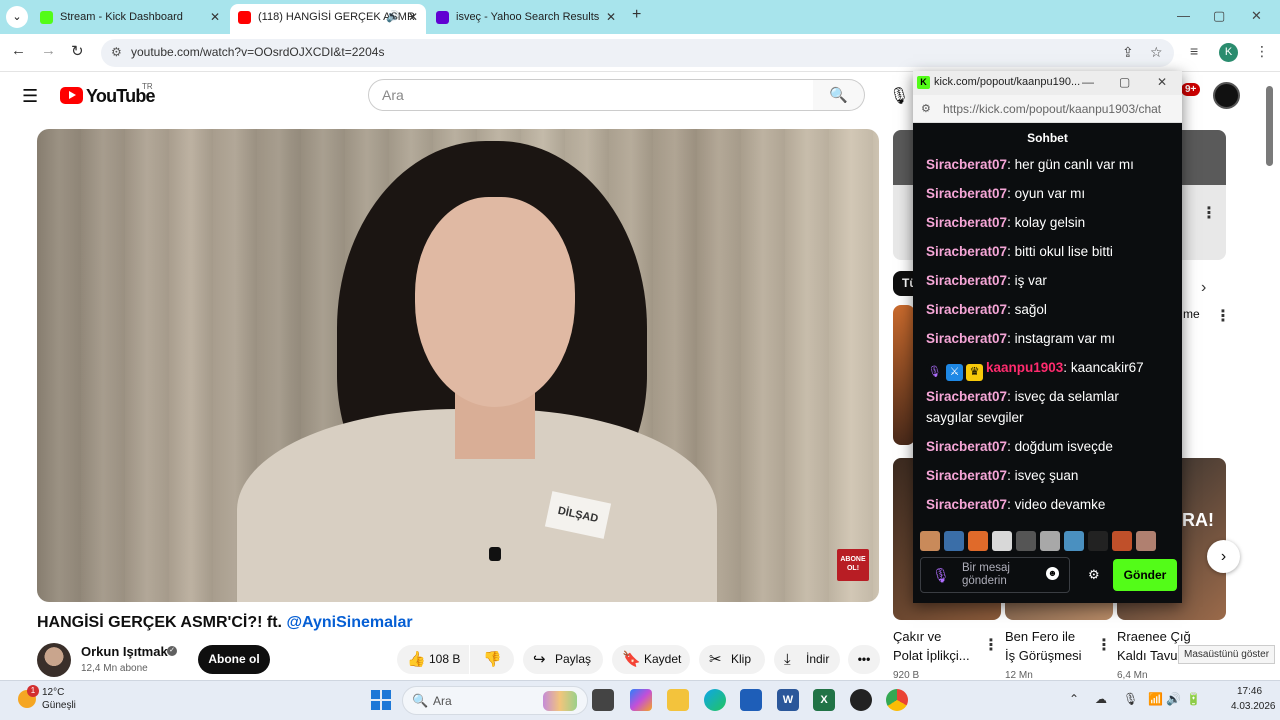 This screenshot has height=720, width=1280. What do you see at coordinates (433, 659) in the screenshot?
I see `like-button: 👍 108 B` at bounding box center [433, 659].